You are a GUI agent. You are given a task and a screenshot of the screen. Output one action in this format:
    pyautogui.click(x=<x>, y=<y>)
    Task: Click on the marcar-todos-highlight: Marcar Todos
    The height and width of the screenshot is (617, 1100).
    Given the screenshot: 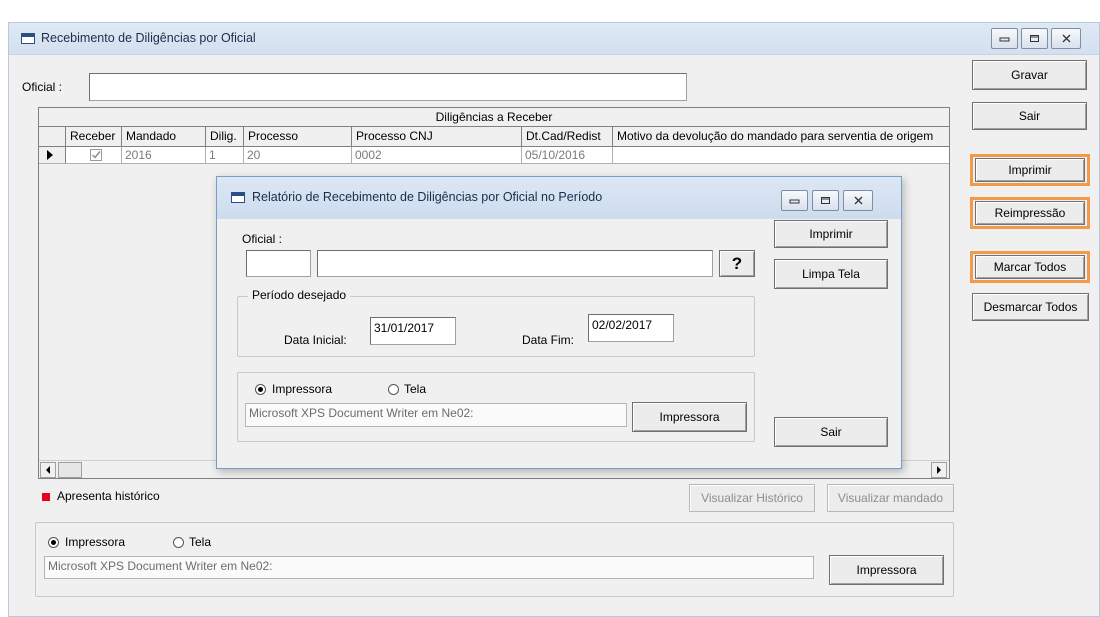 What is the action you would take?
    pyautogui.click(x=1030, y=267)
    